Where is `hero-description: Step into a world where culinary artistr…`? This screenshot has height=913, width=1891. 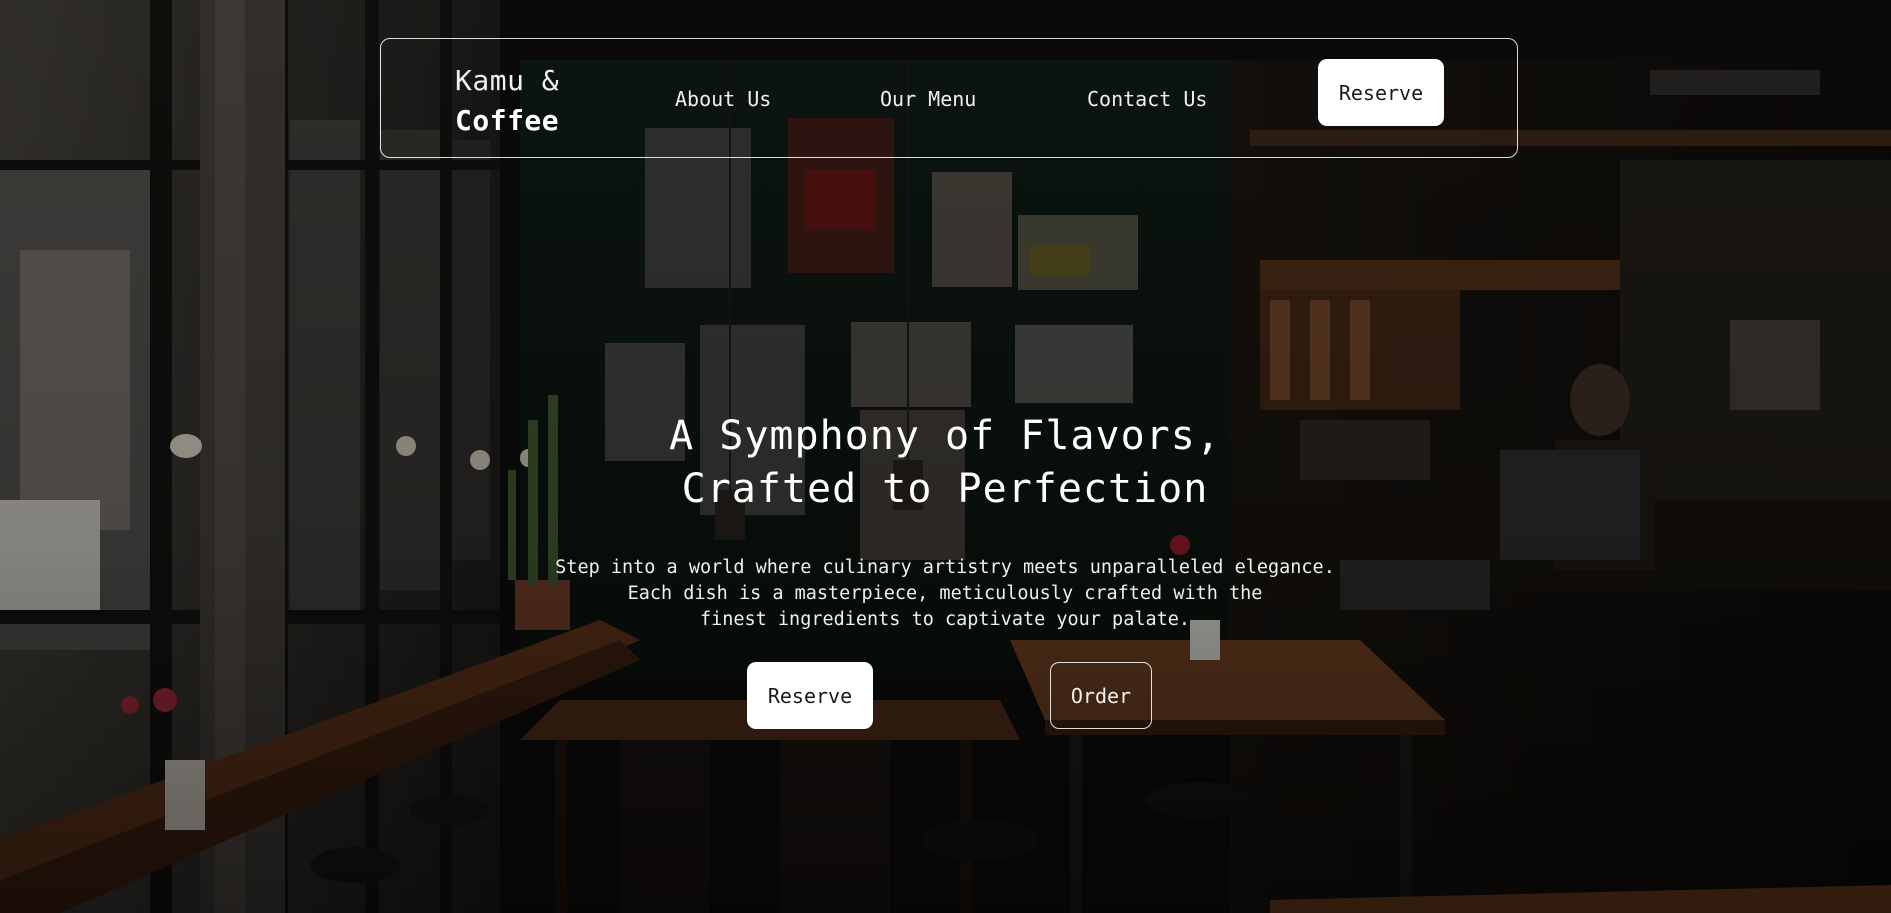 hero-description: Step into a world where culinary artistr… is located at coordinates (945, 593).